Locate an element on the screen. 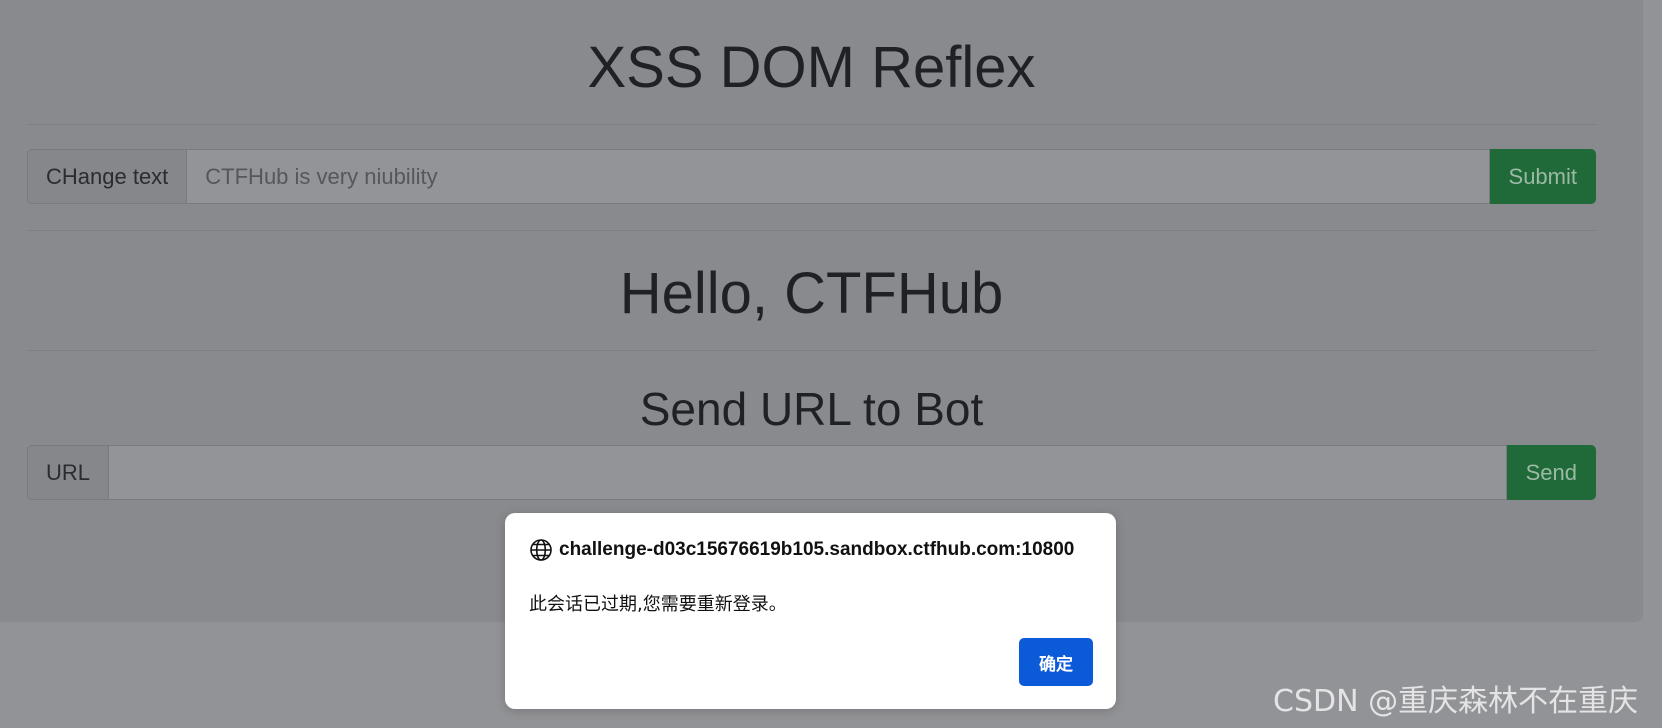 Image resolution: width=1662 pixels, height=728 pixels. watermark: CSDN @重庆森林不在重庆 is located at coordinates (1456, 701).